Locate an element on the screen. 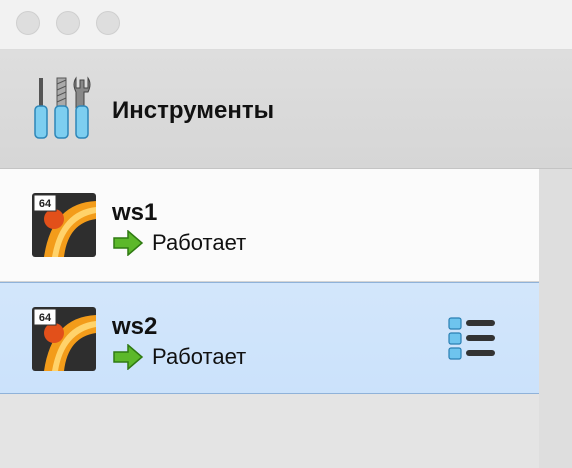  zoom-window-button is located at coordinates (108, 23).